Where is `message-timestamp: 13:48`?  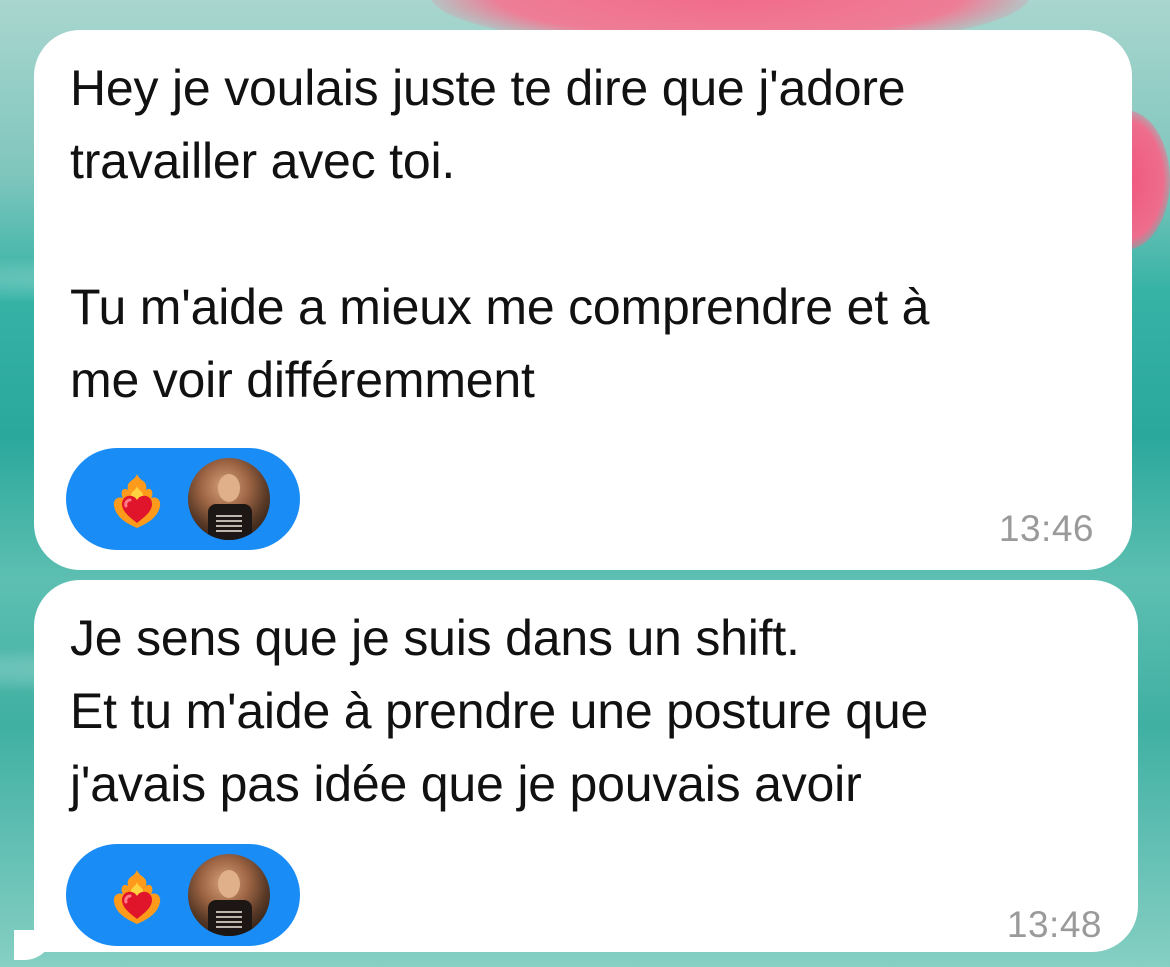
message-timestamp: 13:48 is located at coordinates (1054, 924).